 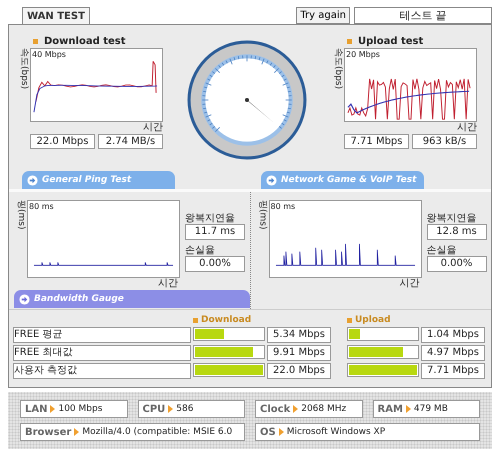 I want to click on speed-value: 1.04 Mbps, so click(x=453, y=335).